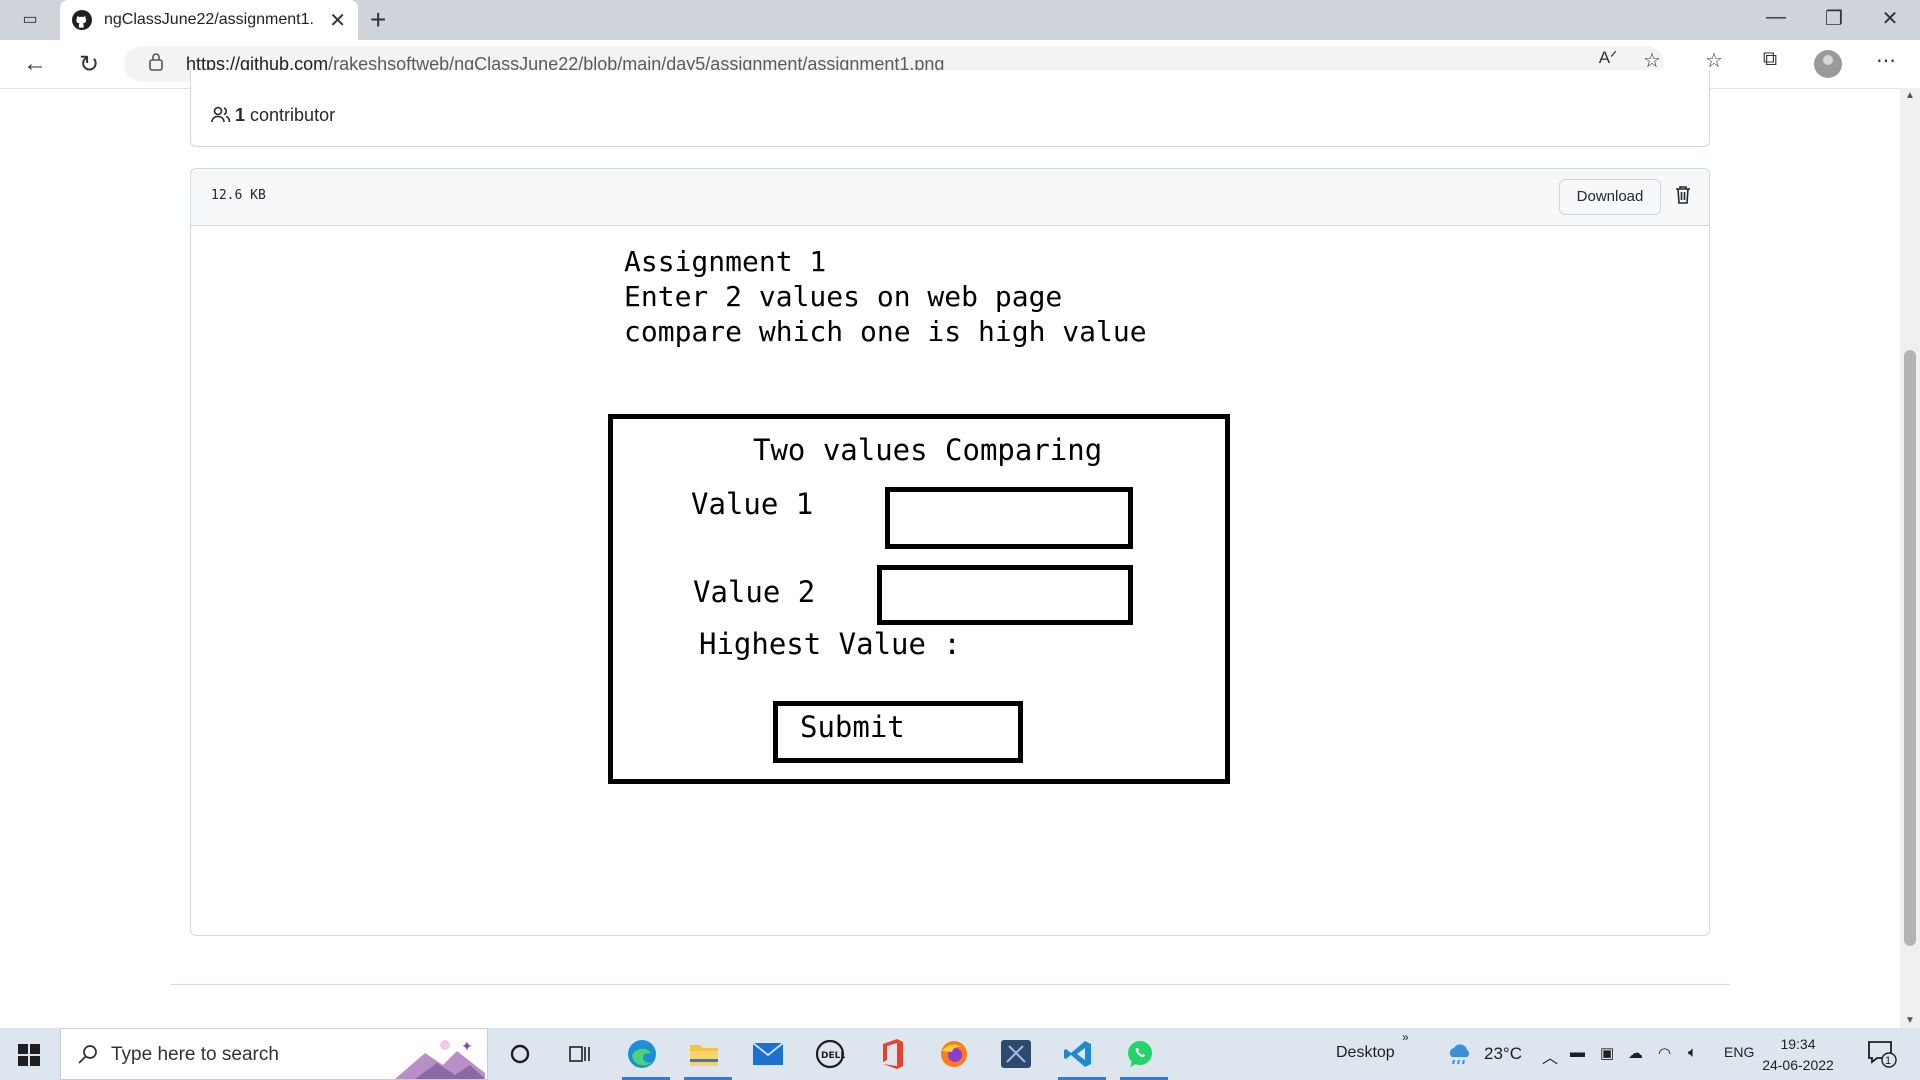 This screenshot has height=1080, width=1920. Describe the element at coordinates (87, 1054) in the screenshot. I see `search-icon` at that location.